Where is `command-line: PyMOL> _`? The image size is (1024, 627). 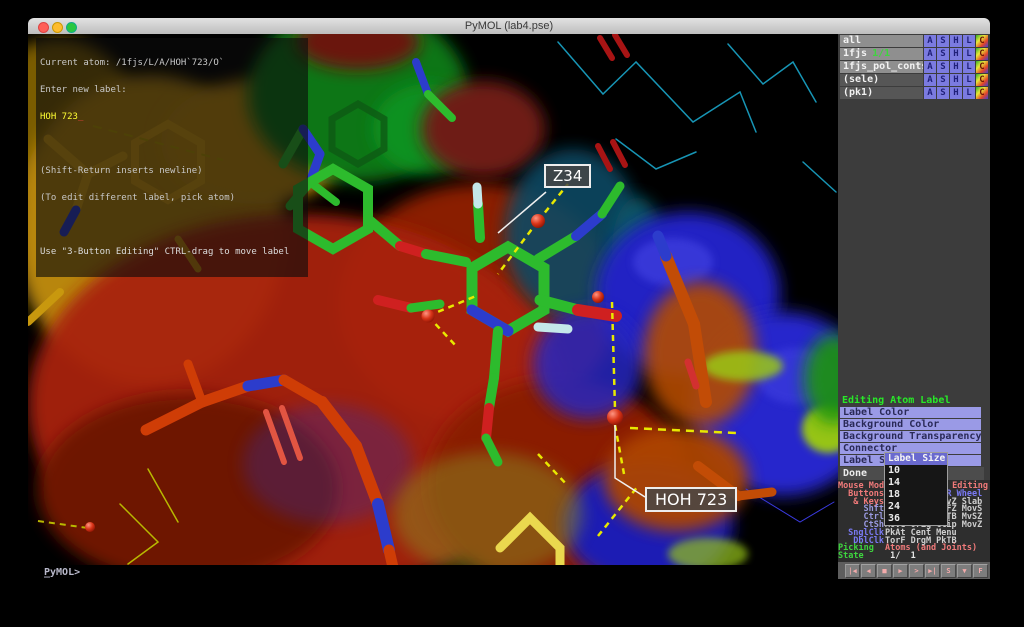
command-line: PyMOL> _ is located at coordinates (433, 572).